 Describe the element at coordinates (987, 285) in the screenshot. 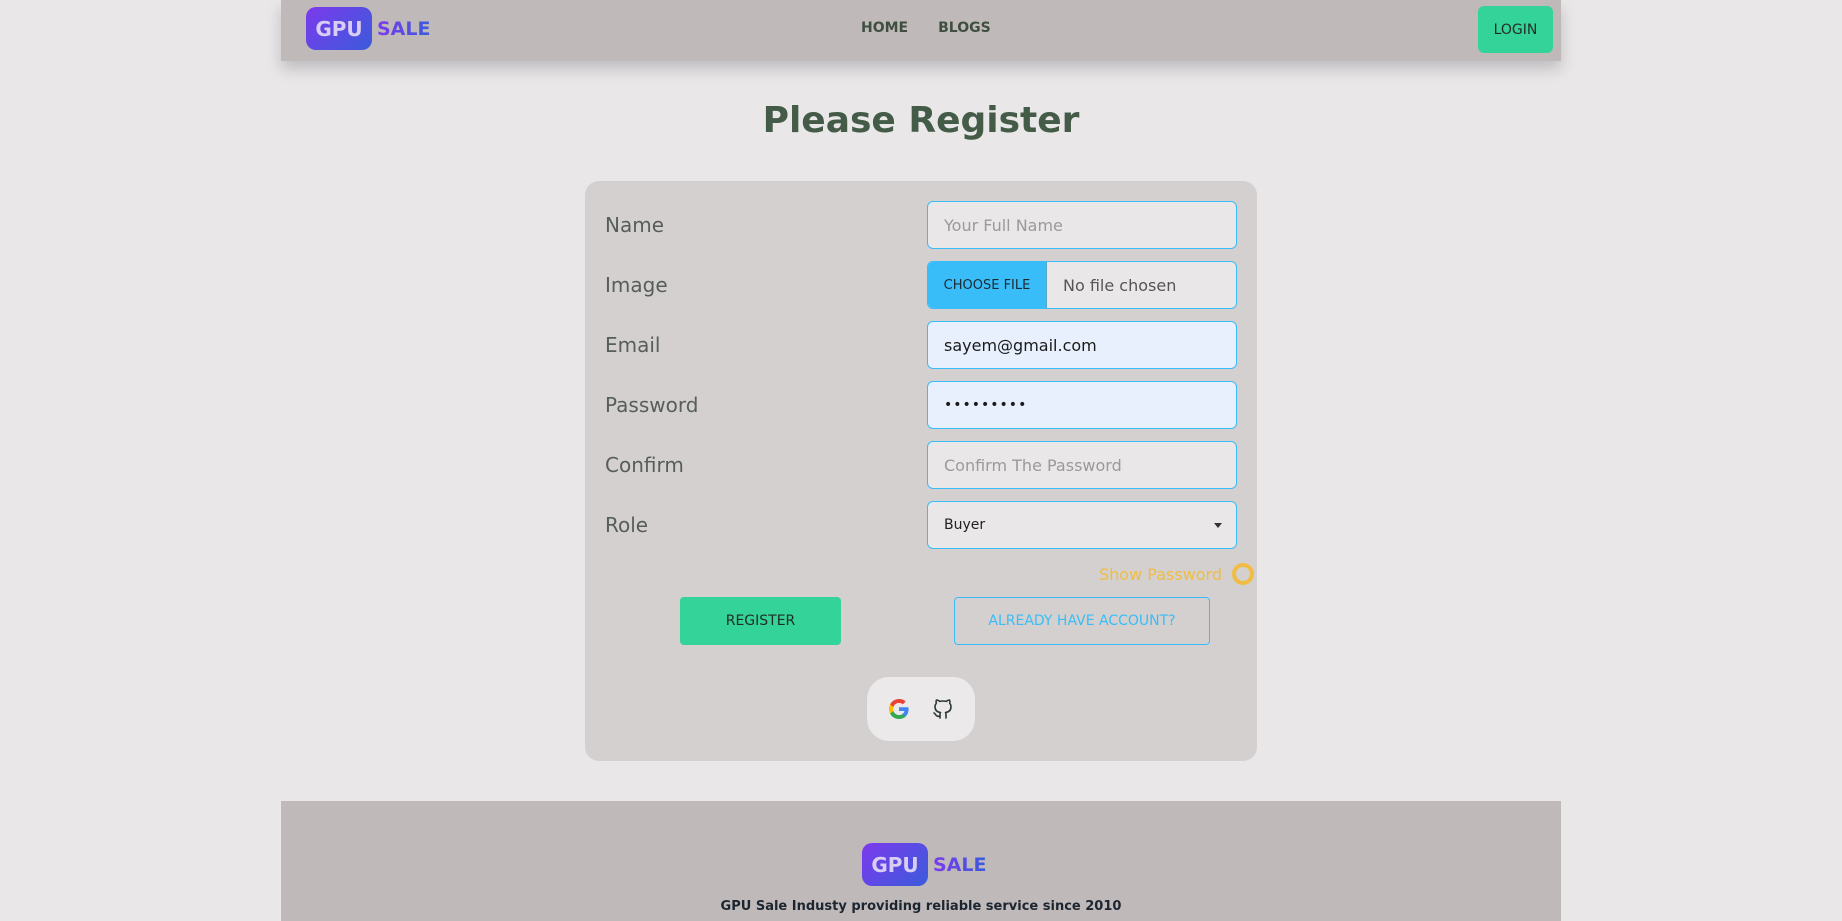

I see `choose-file-button: CHOOSE FILE` at that location.